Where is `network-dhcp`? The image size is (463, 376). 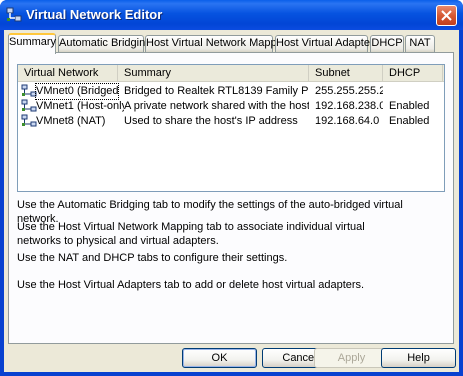 network-dhcp is located at coordinates (416, 91).